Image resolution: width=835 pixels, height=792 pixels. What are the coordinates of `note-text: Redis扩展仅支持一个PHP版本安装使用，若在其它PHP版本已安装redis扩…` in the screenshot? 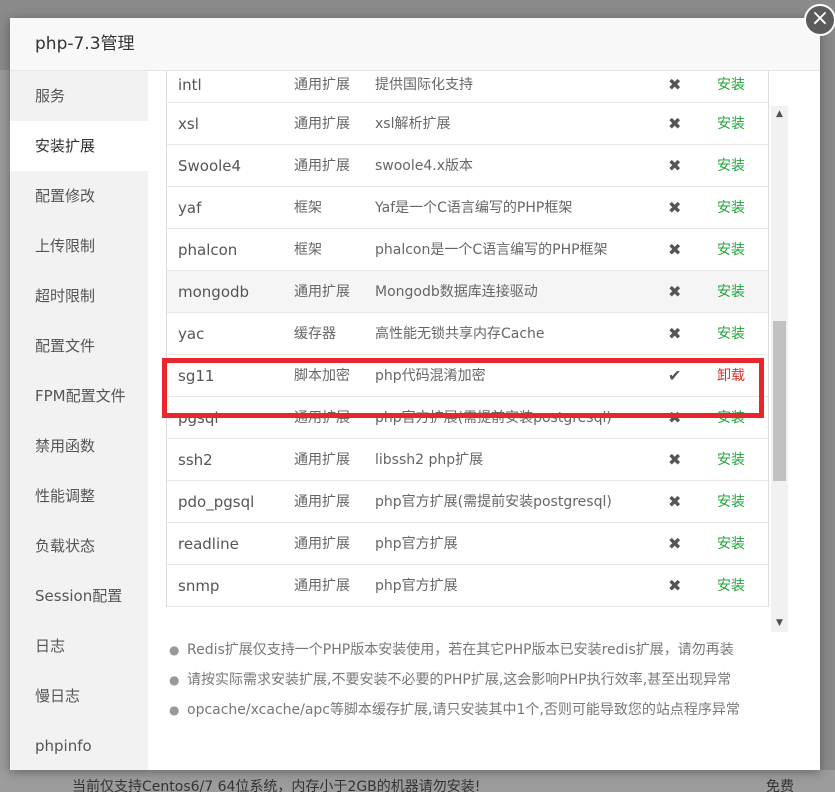 It's located at (460, 650).